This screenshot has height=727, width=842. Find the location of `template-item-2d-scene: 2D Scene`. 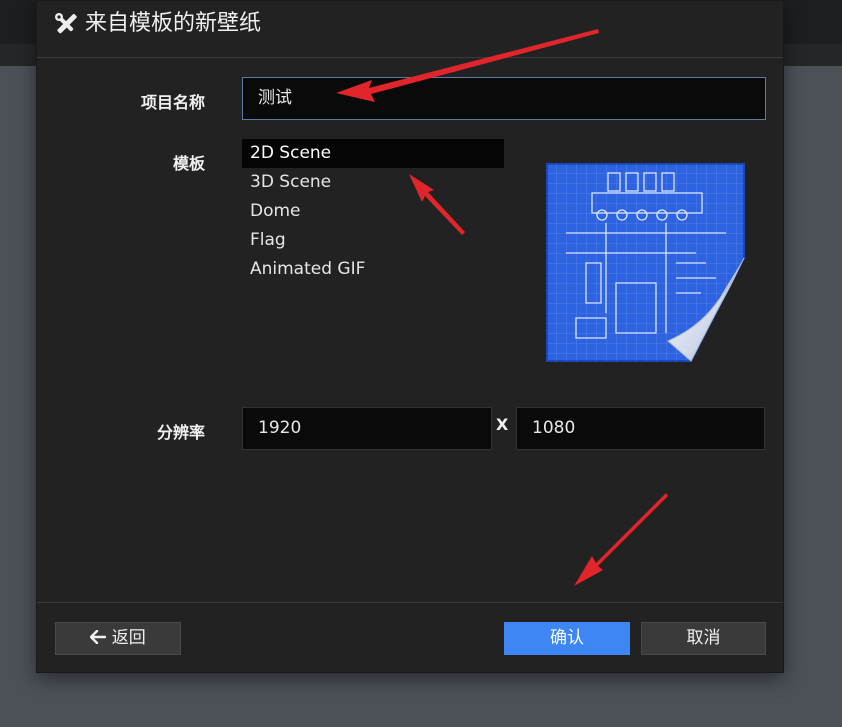

template-item-2d-scene: 2D Scene is located at coordinates (373, 153).